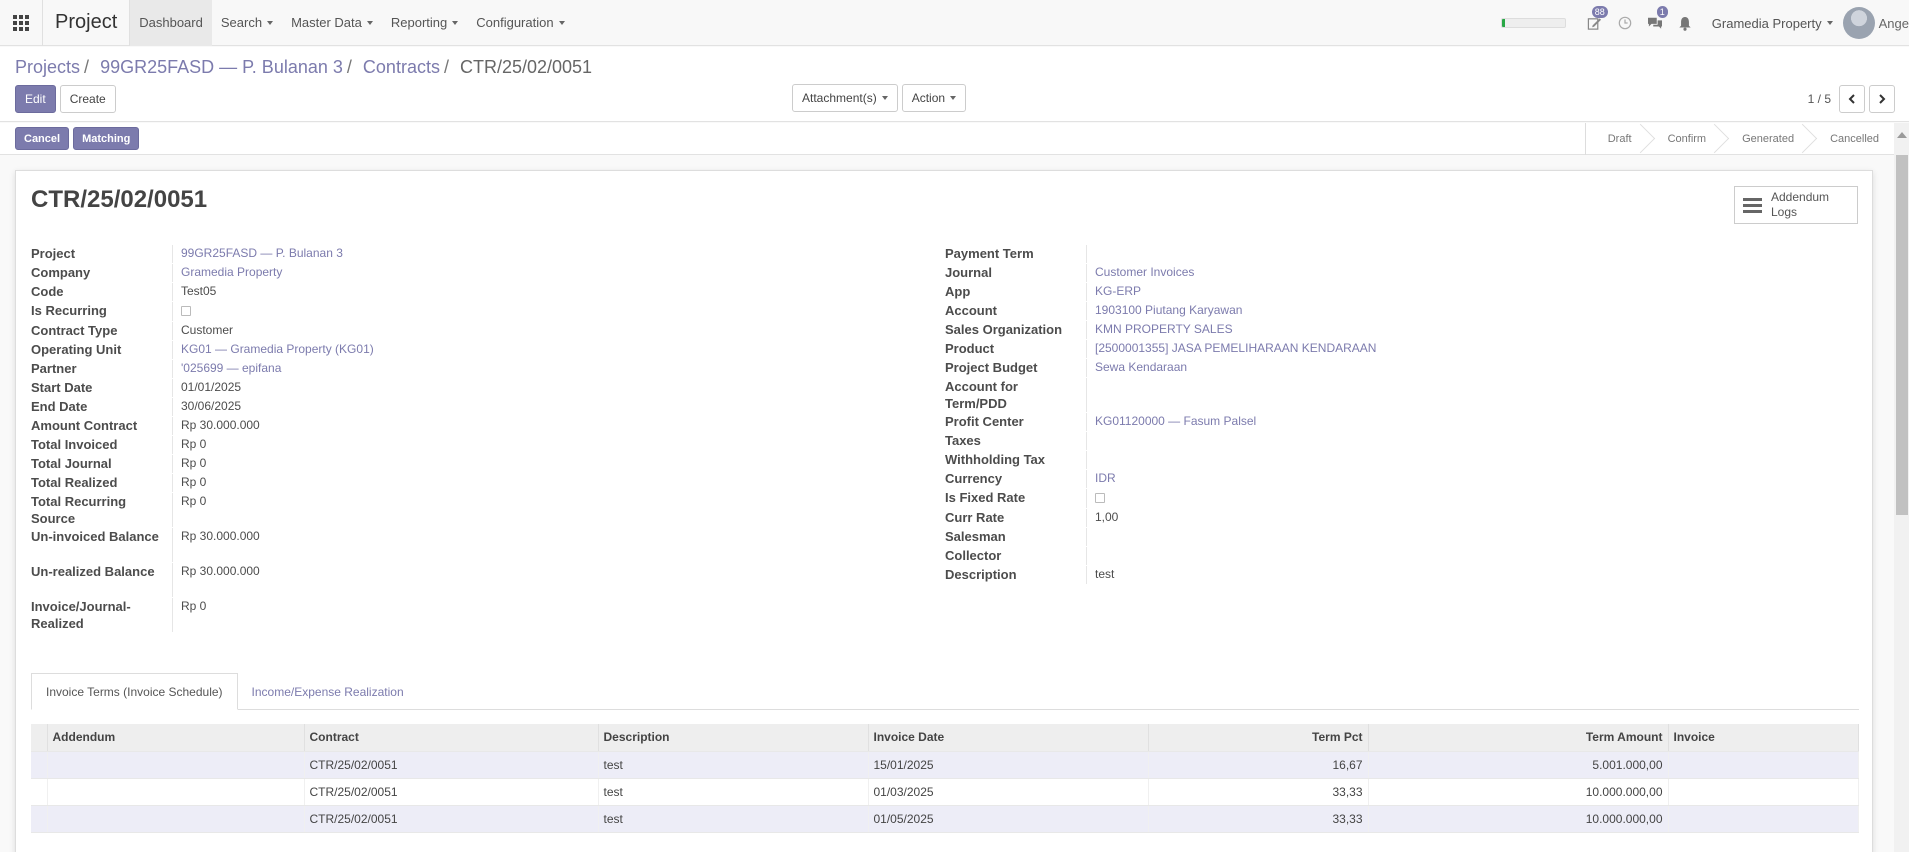 This screenshot has width=1909, height=852. I want to click on field-label: Collector, so click(1016, 556).